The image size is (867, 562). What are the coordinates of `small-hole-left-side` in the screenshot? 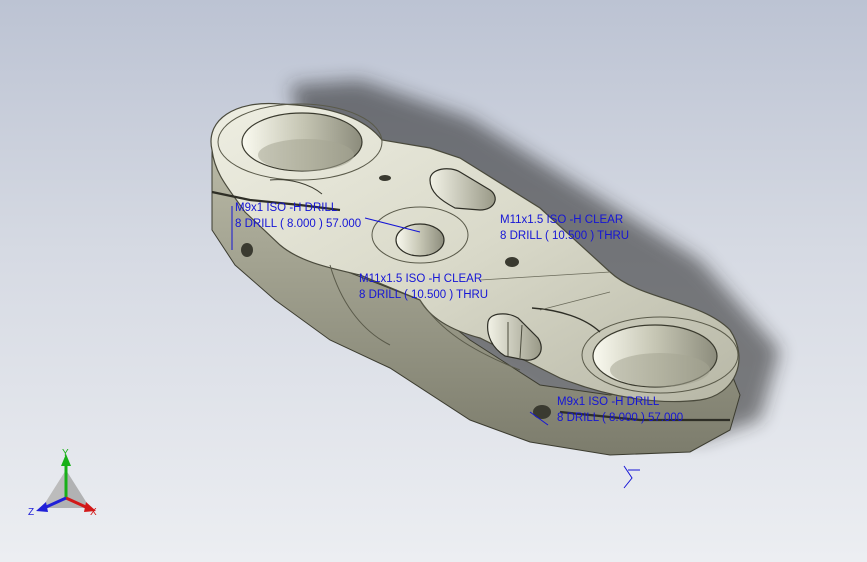 It's located at (247, 250).